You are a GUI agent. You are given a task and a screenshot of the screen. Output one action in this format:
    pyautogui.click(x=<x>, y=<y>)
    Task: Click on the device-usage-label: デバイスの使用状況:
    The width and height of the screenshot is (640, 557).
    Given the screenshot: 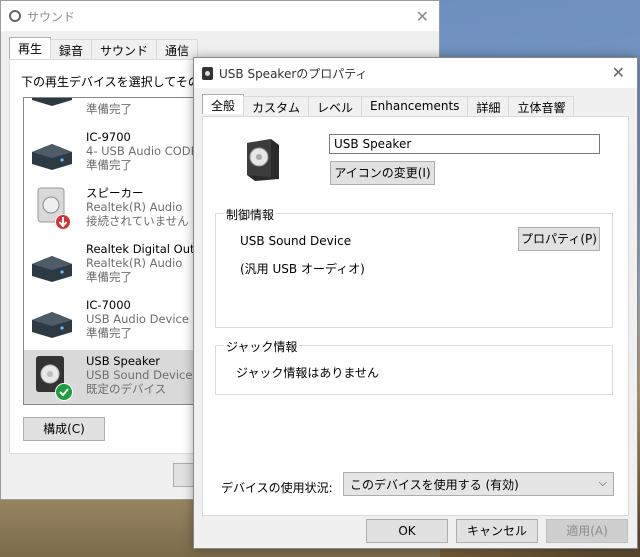 What is the action you would take?
    pyautogui.click(x=277, y=488)
    